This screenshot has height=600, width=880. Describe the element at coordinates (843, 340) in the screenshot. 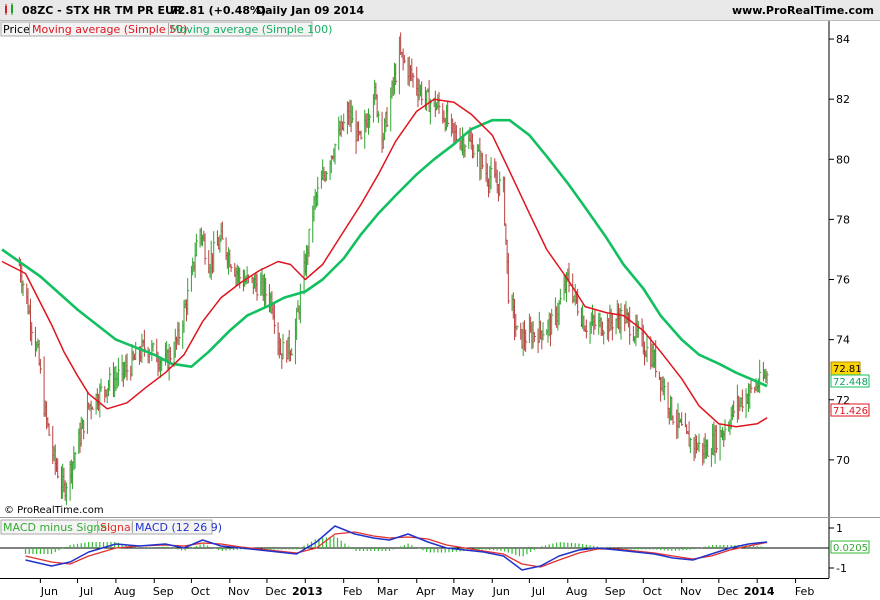

I see `price-tick-label: 74` at that location.